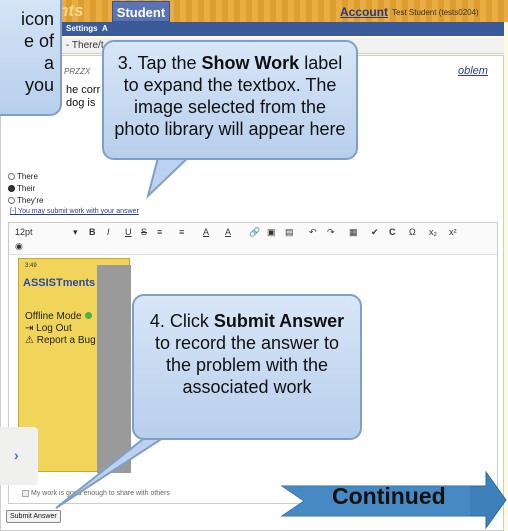 Image resolution: width=508 pixels, height=531 pixels. What do you see at coordinates (92, 232) in the screenshot?
I see `bold-button: B` at bounding box center [92, 232].